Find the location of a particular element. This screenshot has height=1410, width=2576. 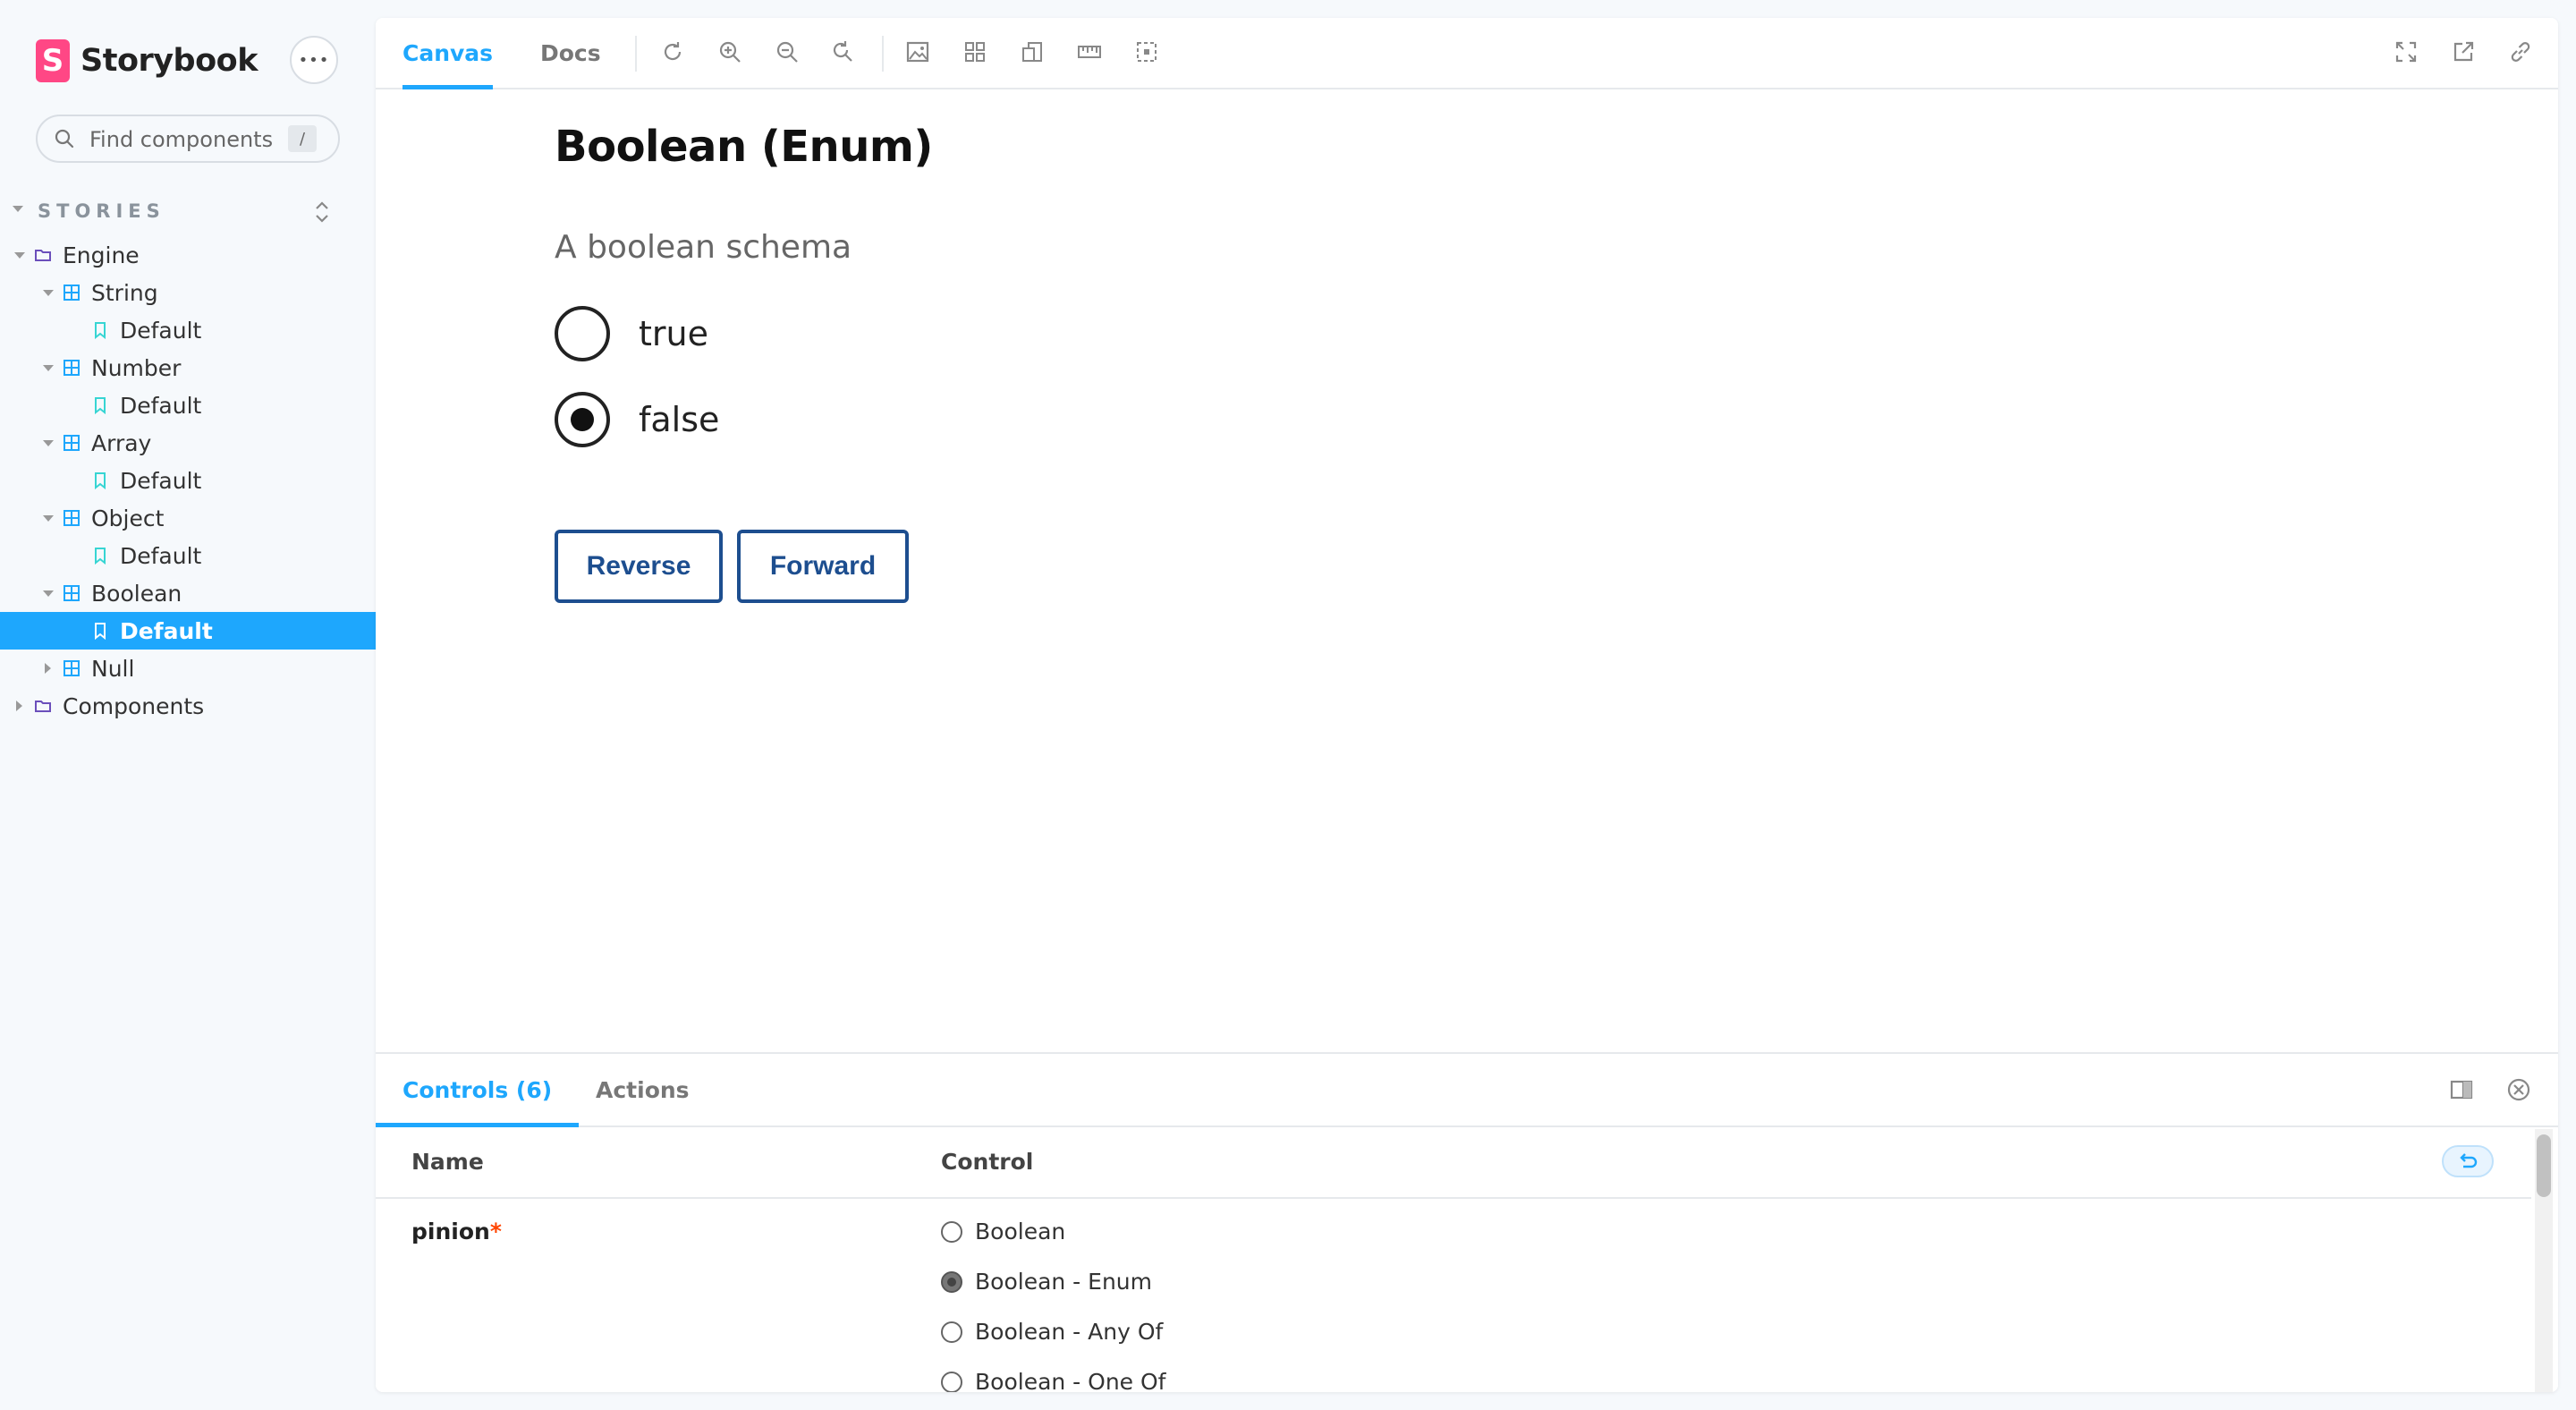

tree-story-object-default: Default is located at coordinates (188, 556).